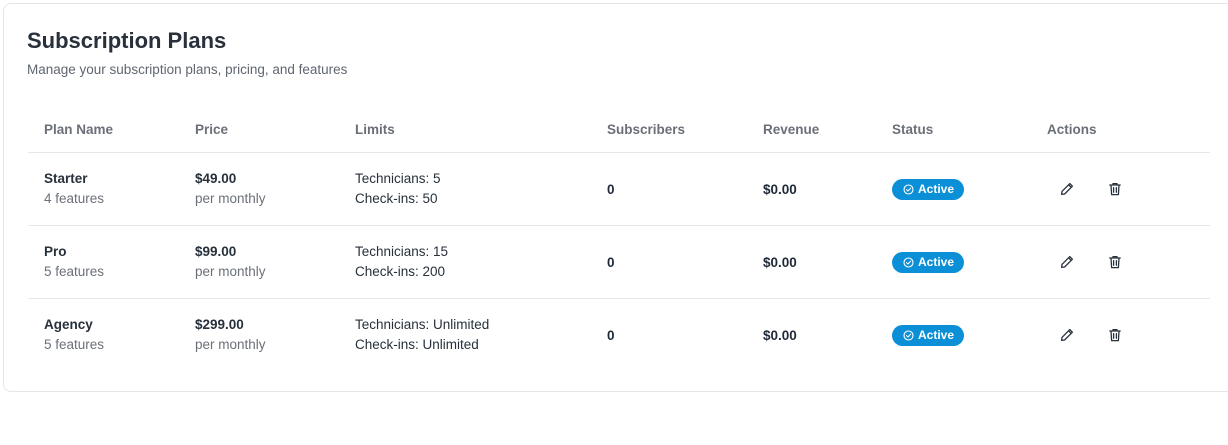  What do you see at coordinates (1072, 129) in the screenshot?
I see `column-header-actions: Actions` at bounding box center [1072, 129].